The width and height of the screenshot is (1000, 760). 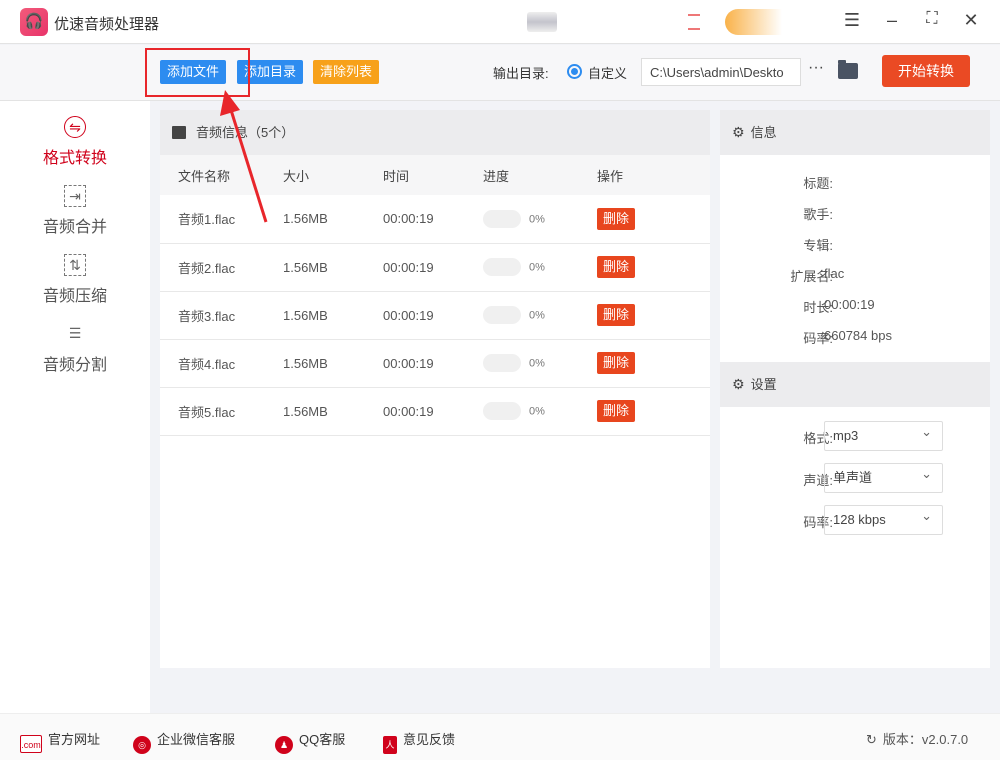 I want to click on minimize-icon: –, so click(x=892, y=20).